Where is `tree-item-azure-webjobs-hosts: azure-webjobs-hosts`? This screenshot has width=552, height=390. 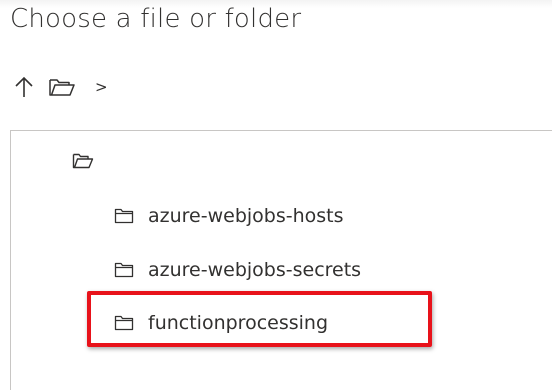 tree-item-azure-webjobs-hosts: azure-webjobs-hosts is located at coordinates (229, 216).